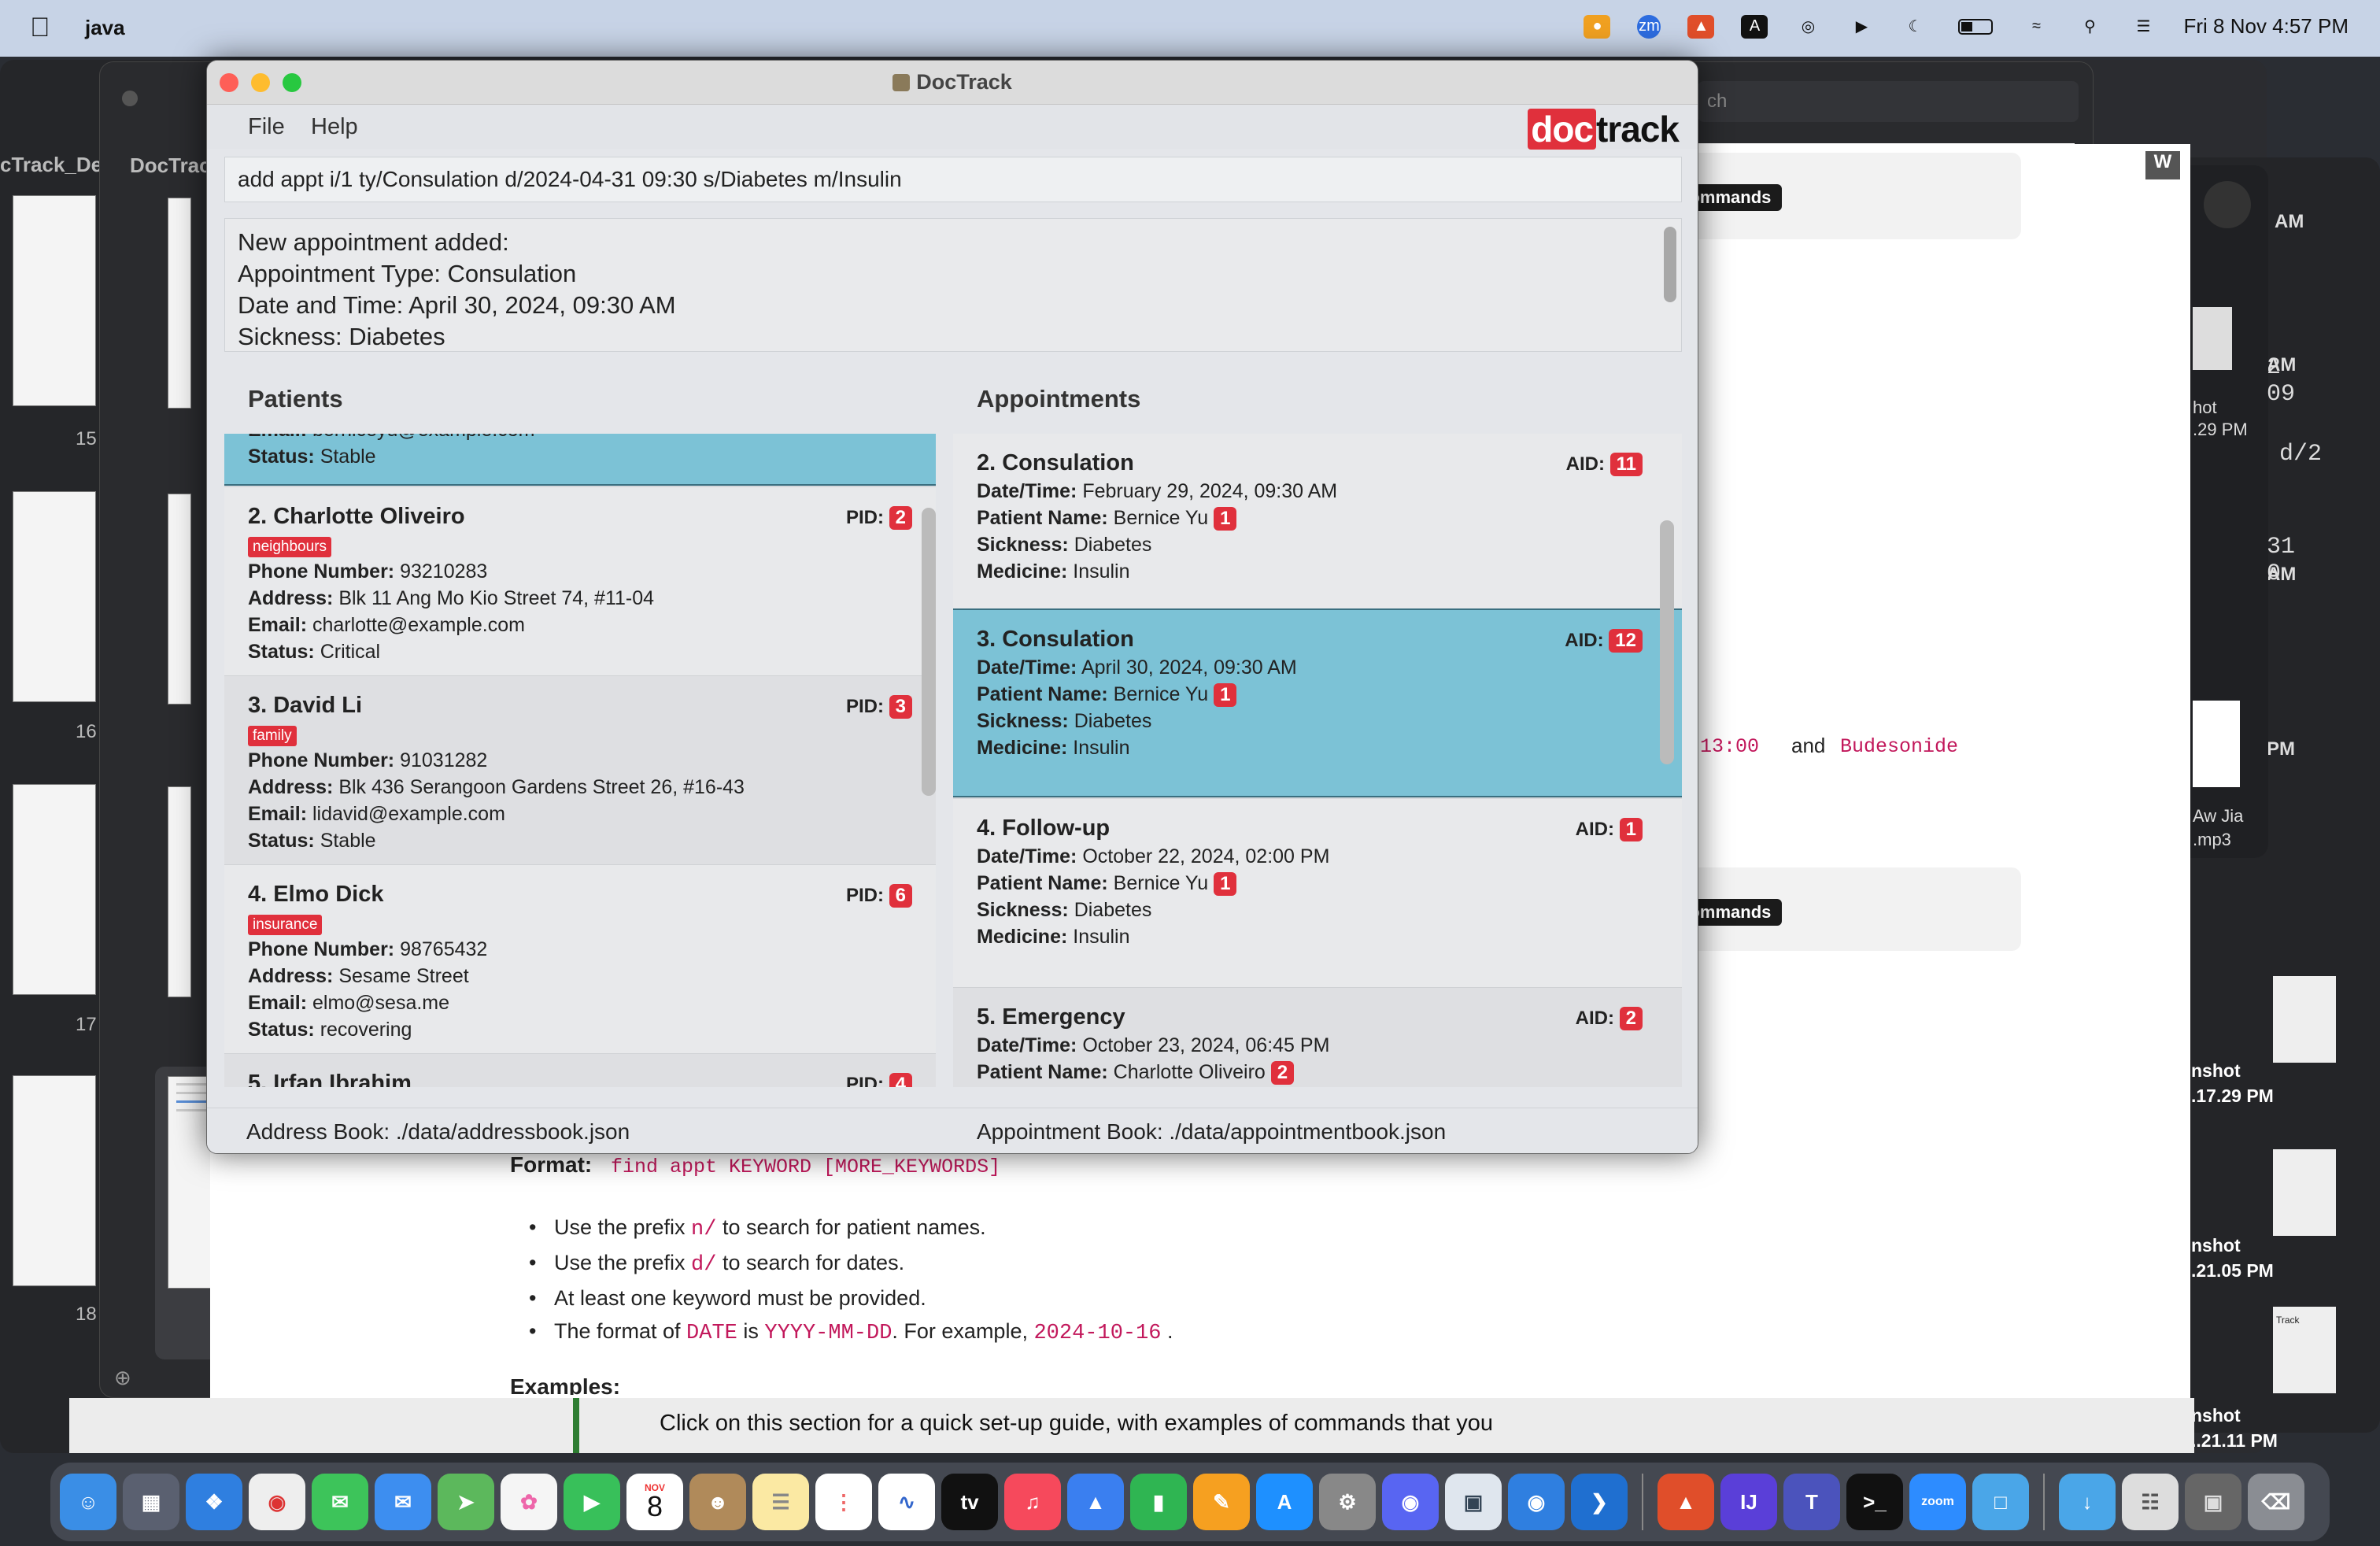  Describe the element at coordinates (654, 1502) in the screenshot. I see `calendar-icon: NOV 8` at that location.